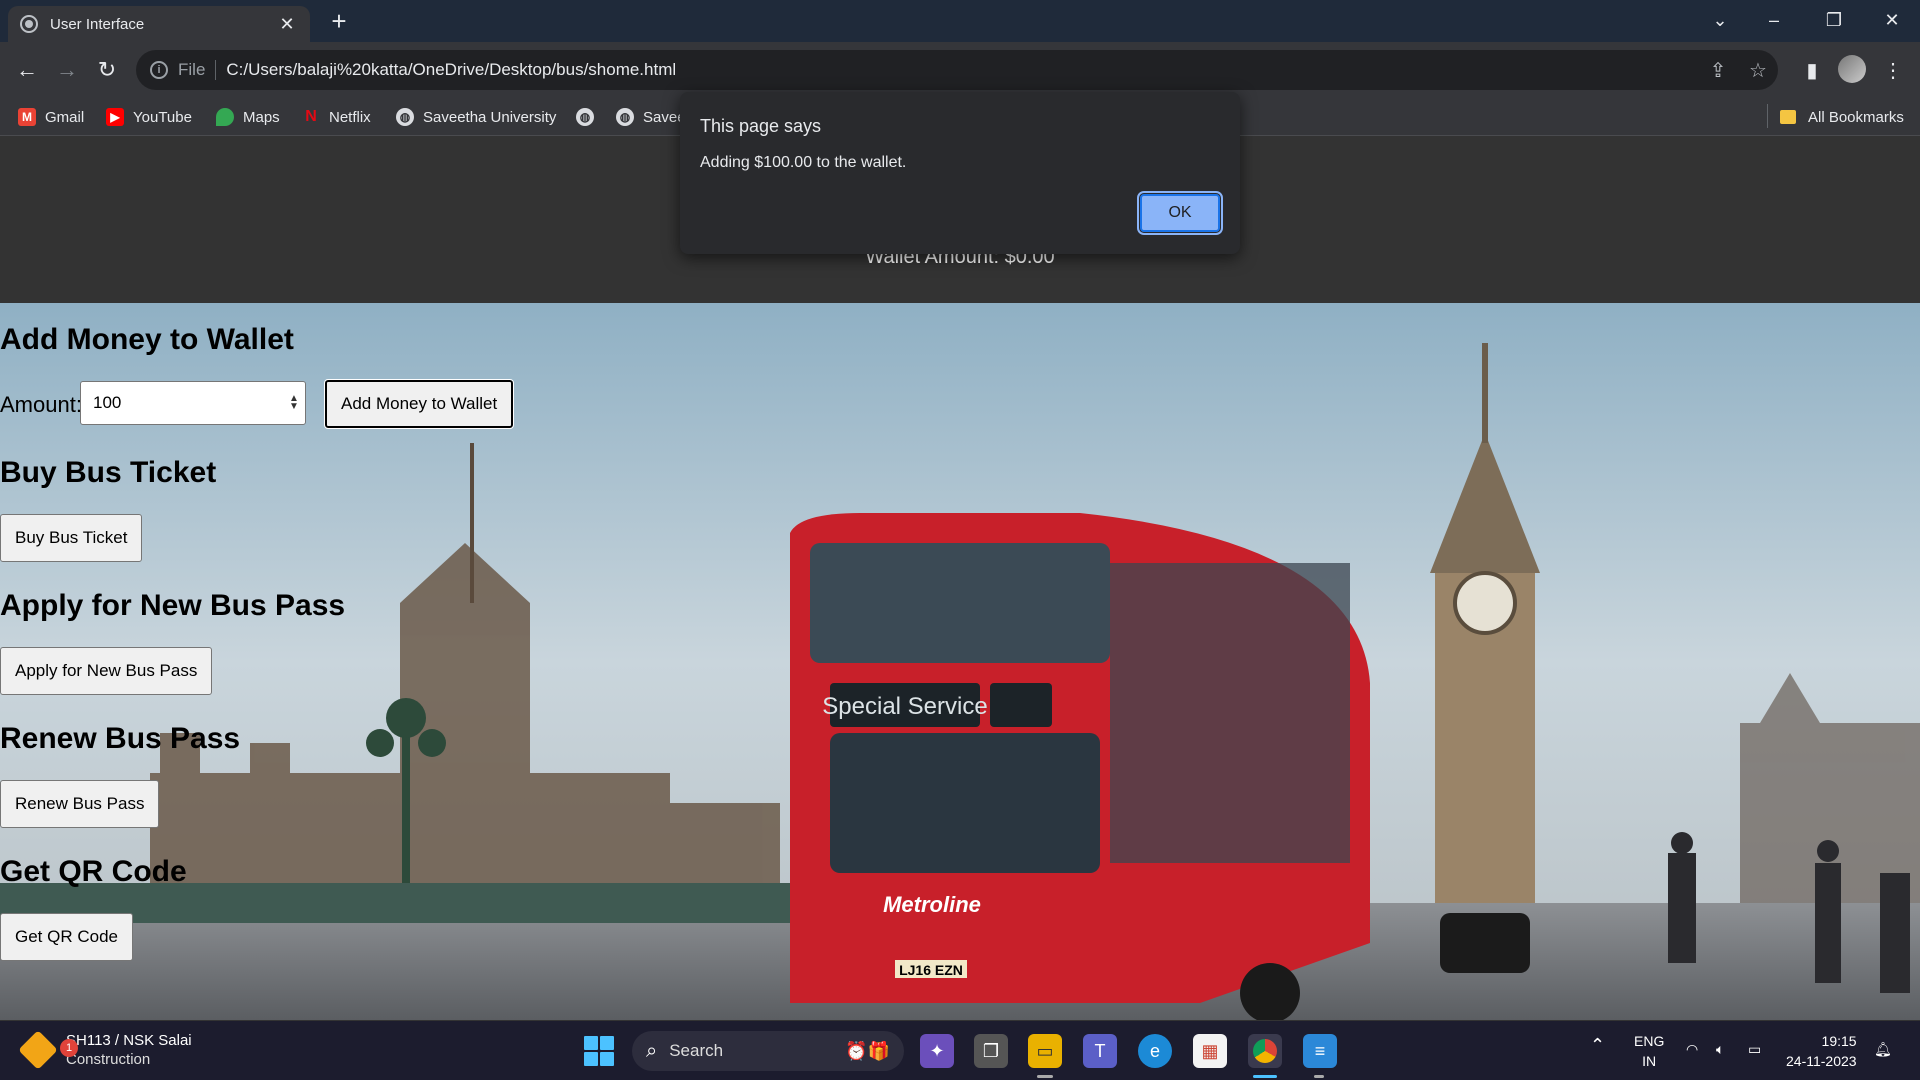 The image size is (1920, 1080). I want to click on close-tab-icon: ✕, so click(287, 24).